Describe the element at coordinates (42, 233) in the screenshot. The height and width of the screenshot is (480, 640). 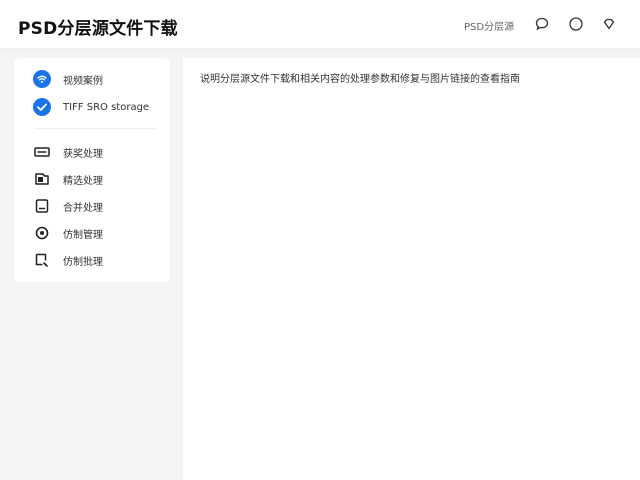
I see `target-icon` at that location.